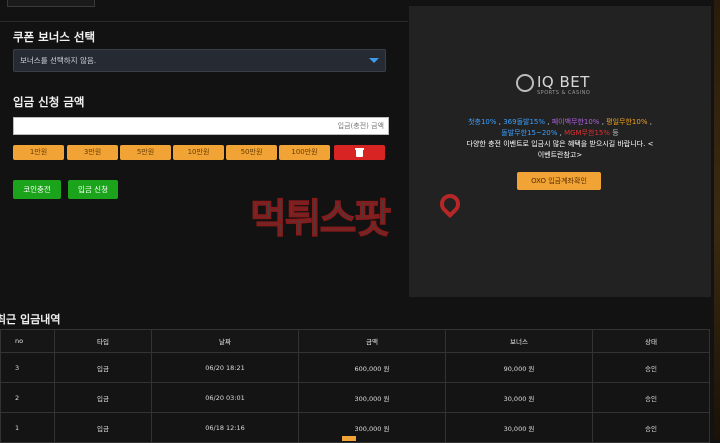 The height and width of the screenshot is (443, 720). What do you see at coordinates (372, 341) in the screenshot?
I see `column-header-amount: 금액` at bounding box center [372, 341].